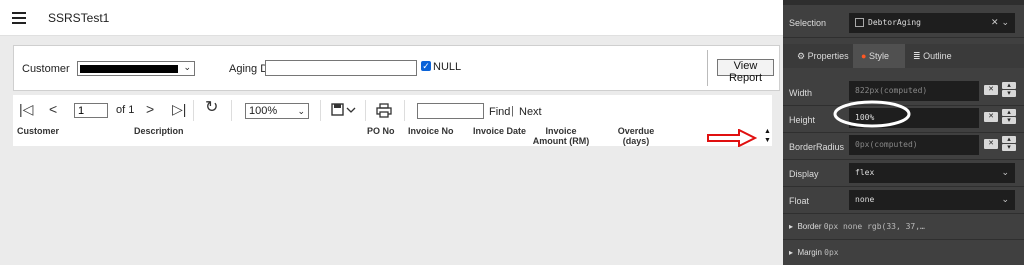 This screenshot has width=1024, height=265. I want to click on display-label: Display, so click(804, 174).